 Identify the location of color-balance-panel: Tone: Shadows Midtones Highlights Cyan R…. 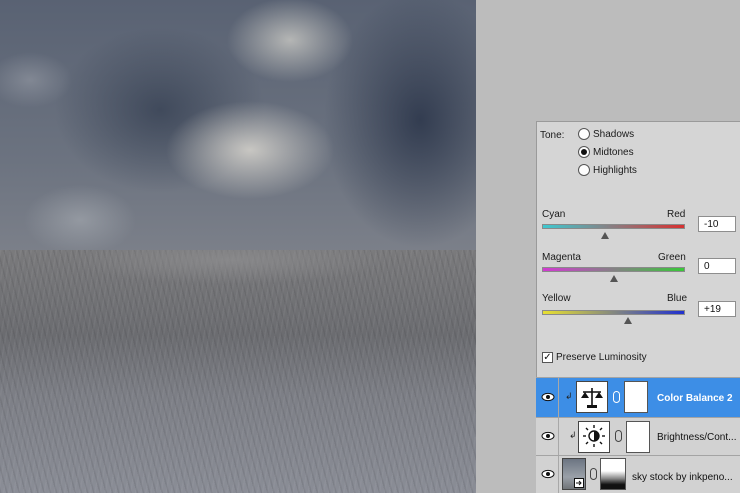
(638, 249).